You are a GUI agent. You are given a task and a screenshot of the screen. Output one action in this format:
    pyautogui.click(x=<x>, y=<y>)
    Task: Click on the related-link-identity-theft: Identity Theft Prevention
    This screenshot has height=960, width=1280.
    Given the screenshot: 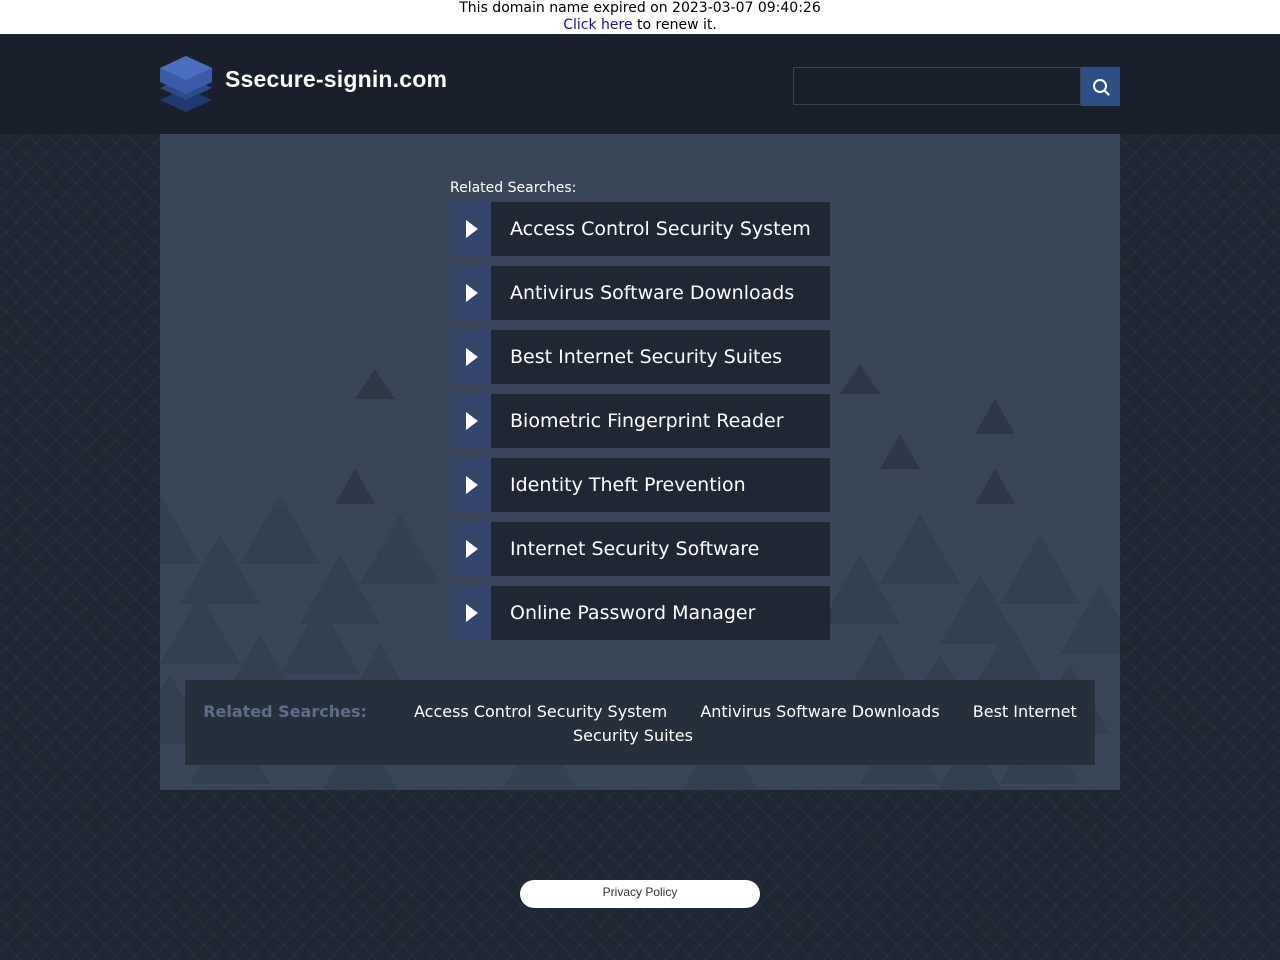 What is the action you would take?
    pyautogui.click(x=640, y=485)
    